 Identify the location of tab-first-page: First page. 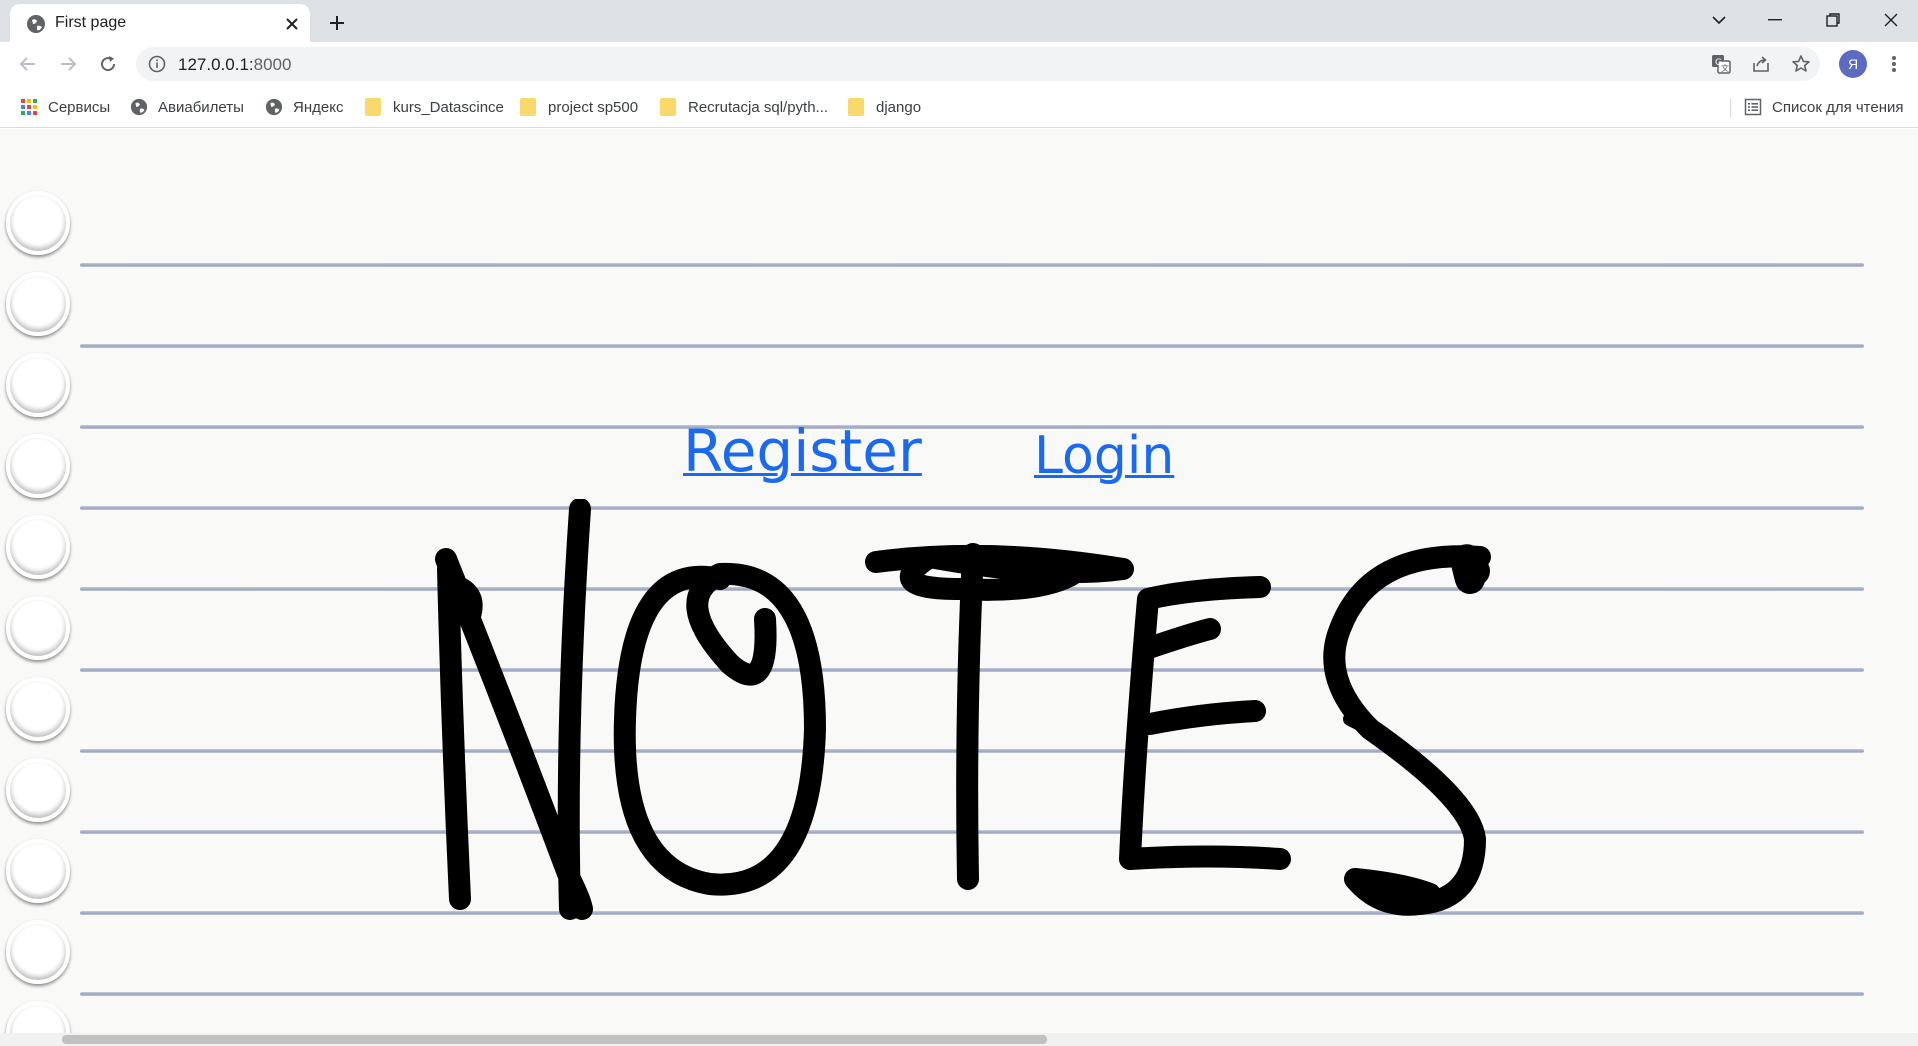
(160, 23).